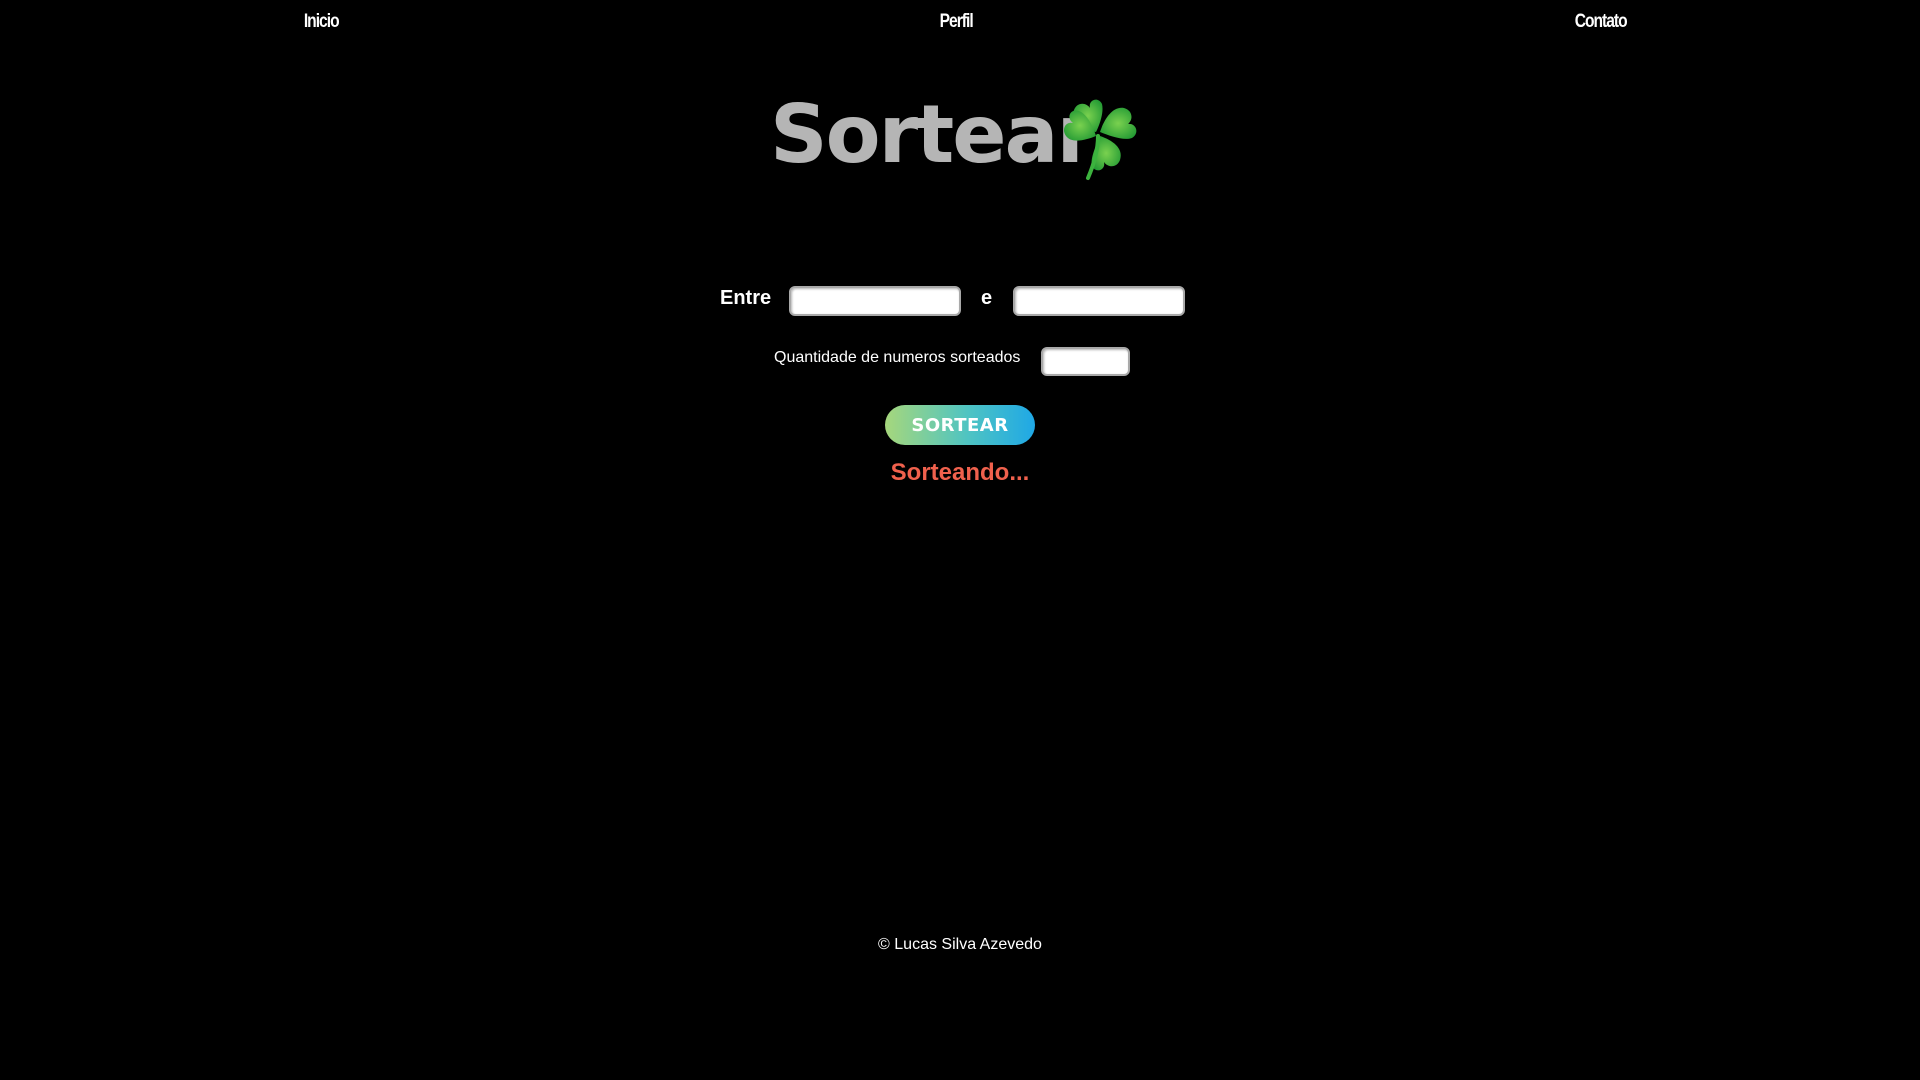  I want to click on range-to-label: e, so click(987, 298).